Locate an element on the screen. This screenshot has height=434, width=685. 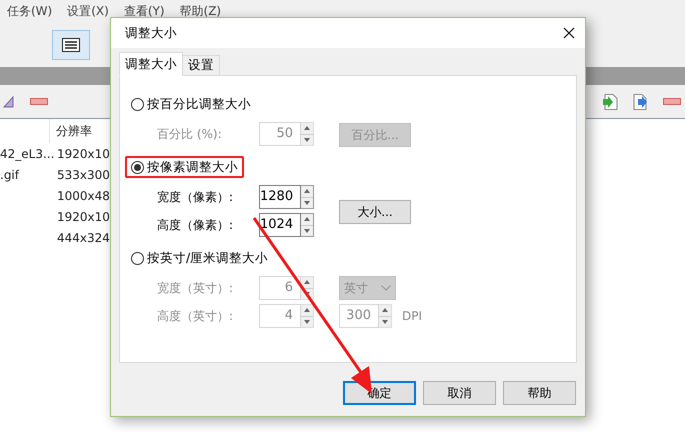
radio-label: 按像素调整大小 is located at coordinates (192, 167).